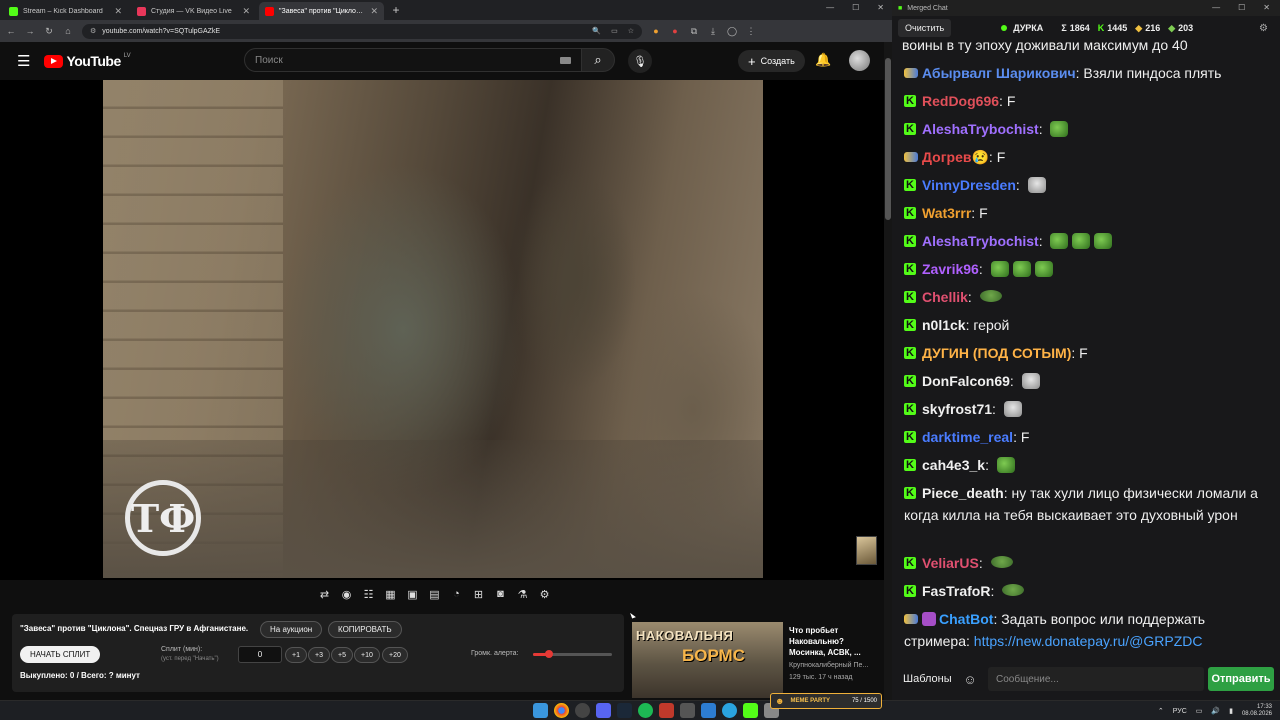 Image resolution: width=1280 pixels, height=720 pixels. Describe the element at coordinates (1180, 711) in the screenshot. I see `language-indicator: РУС` at that location.